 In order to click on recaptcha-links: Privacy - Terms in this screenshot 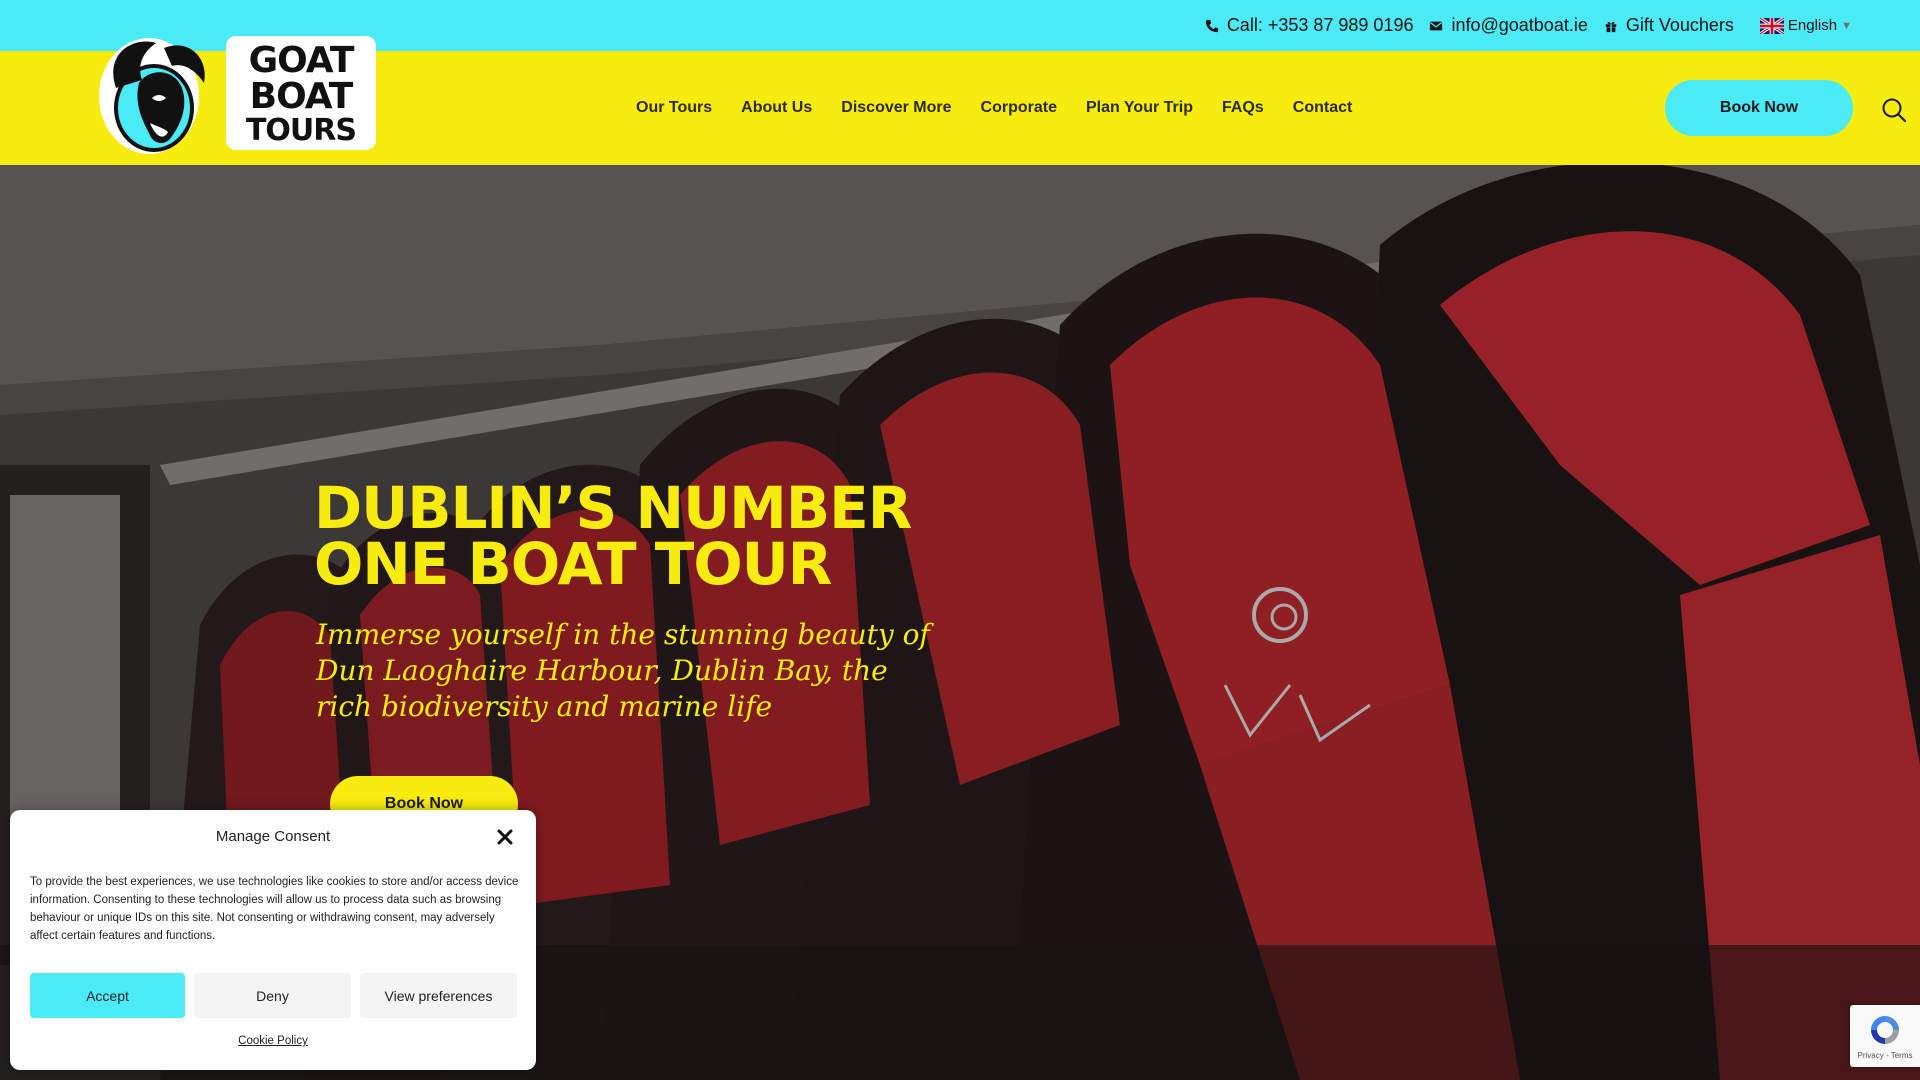, I will do `click(1885, 1055)`.